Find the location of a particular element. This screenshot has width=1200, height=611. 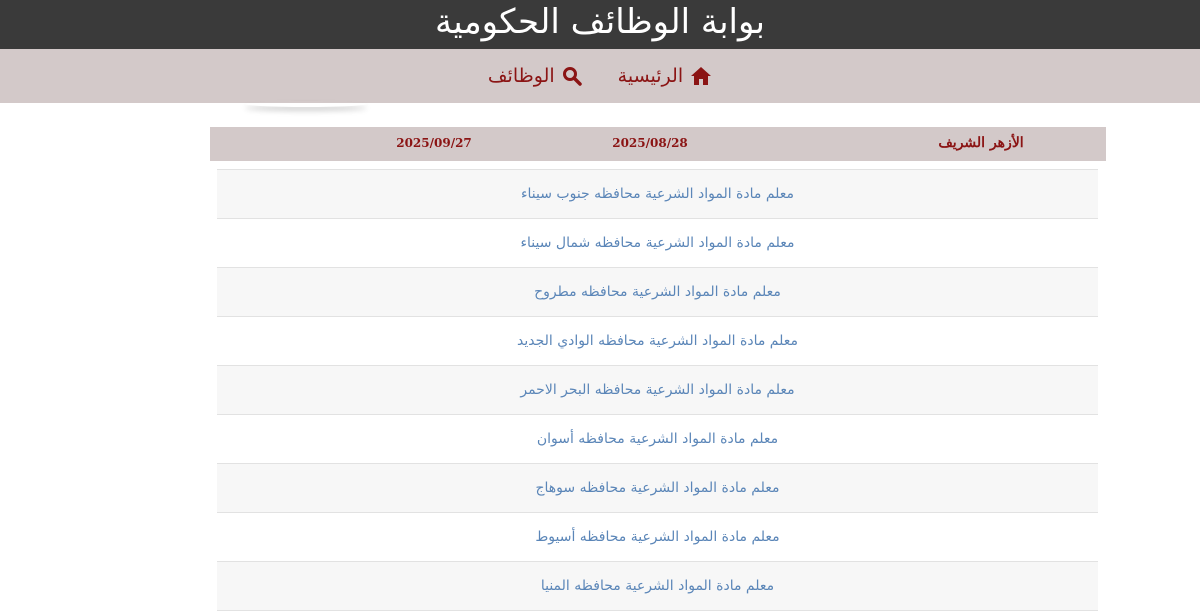

job-row: معلم مادة المواد الشرعية محافظه المنيا is located at coordinates (657, 586).